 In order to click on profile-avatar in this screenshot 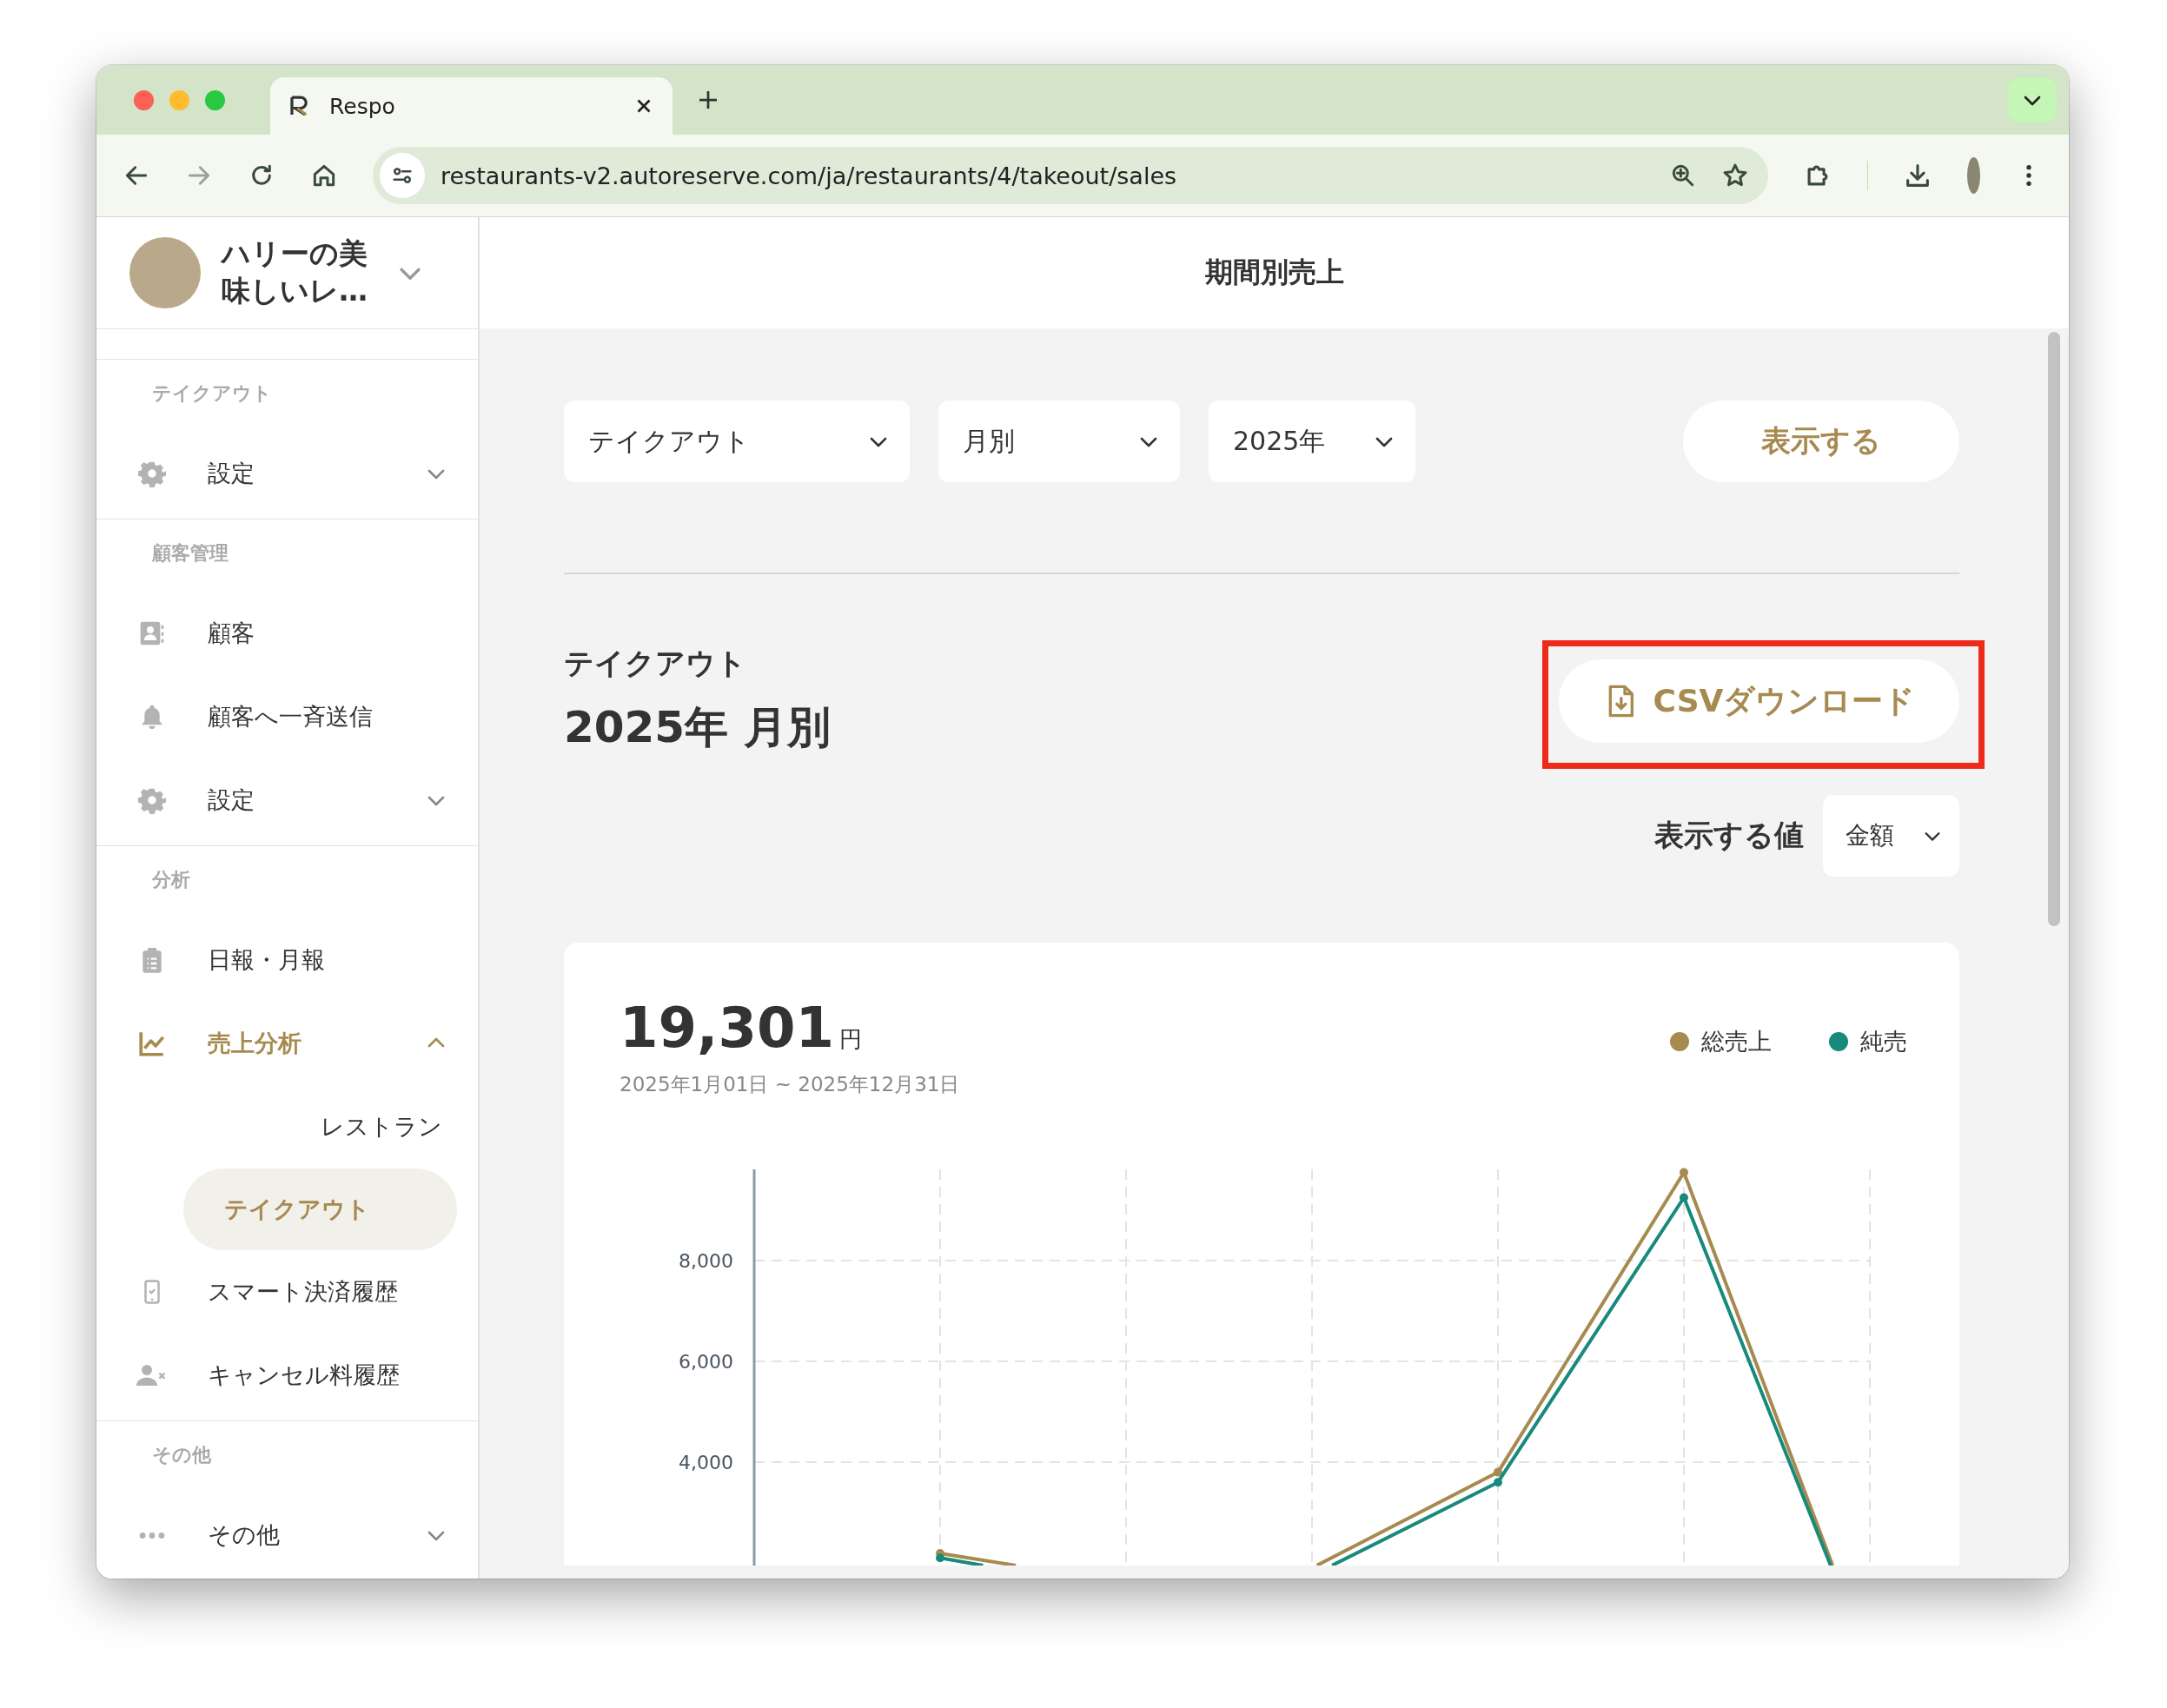, I will do `click(1974, 175)`.